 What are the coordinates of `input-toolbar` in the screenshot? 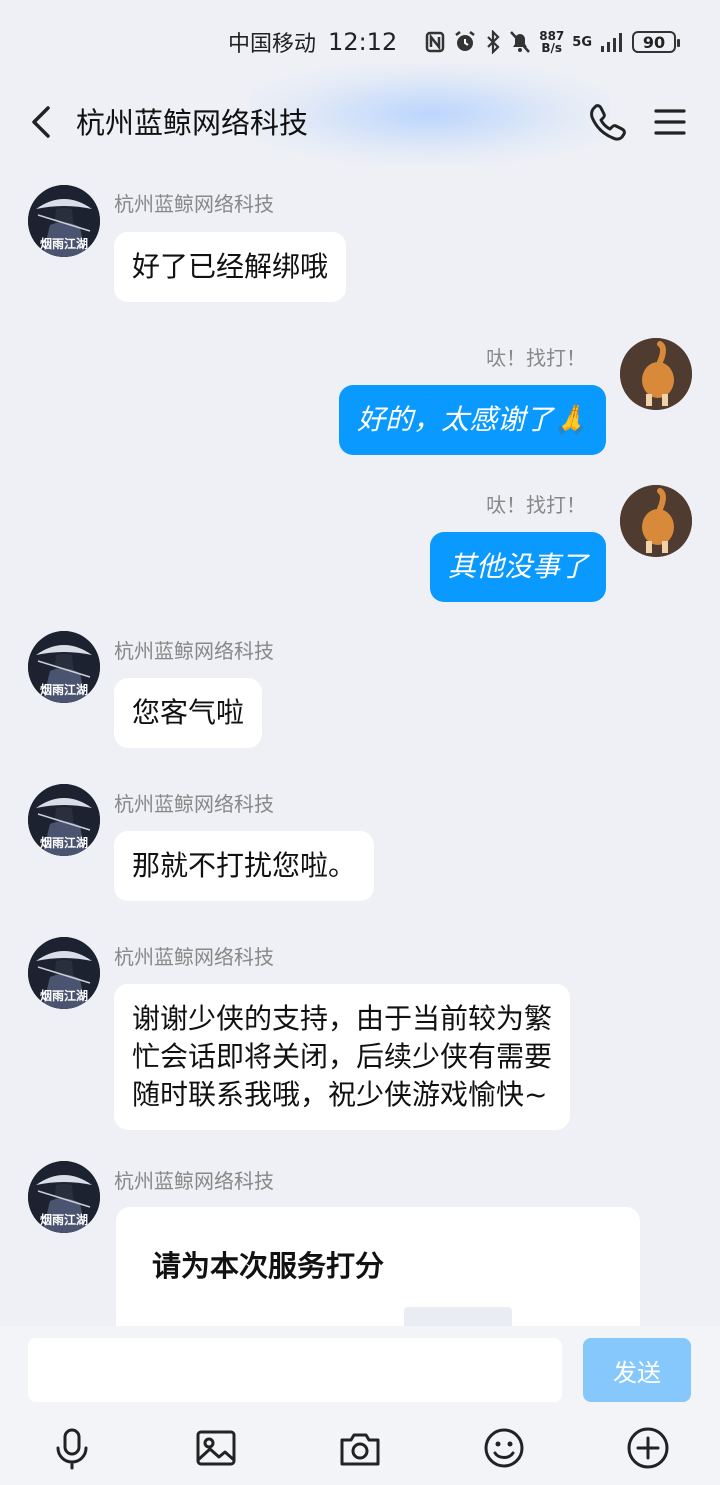 It's located at (360, 1450).